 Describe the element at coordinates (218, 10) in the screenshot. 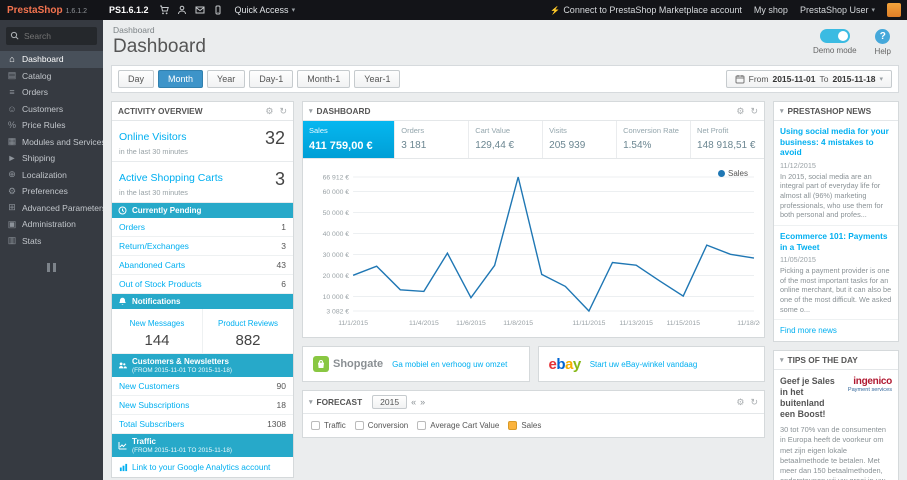

I see `mobile-icon` at that location.